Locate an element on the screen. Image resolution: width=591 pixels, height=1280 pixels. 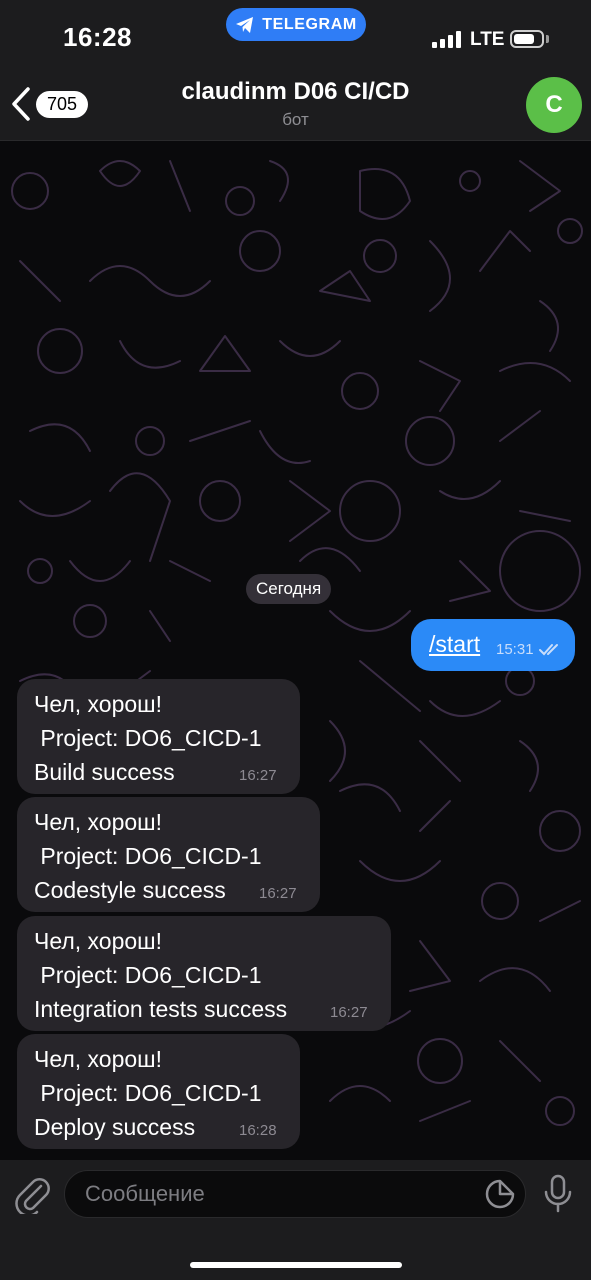
avatar: C is located at coordinates (554, 105).